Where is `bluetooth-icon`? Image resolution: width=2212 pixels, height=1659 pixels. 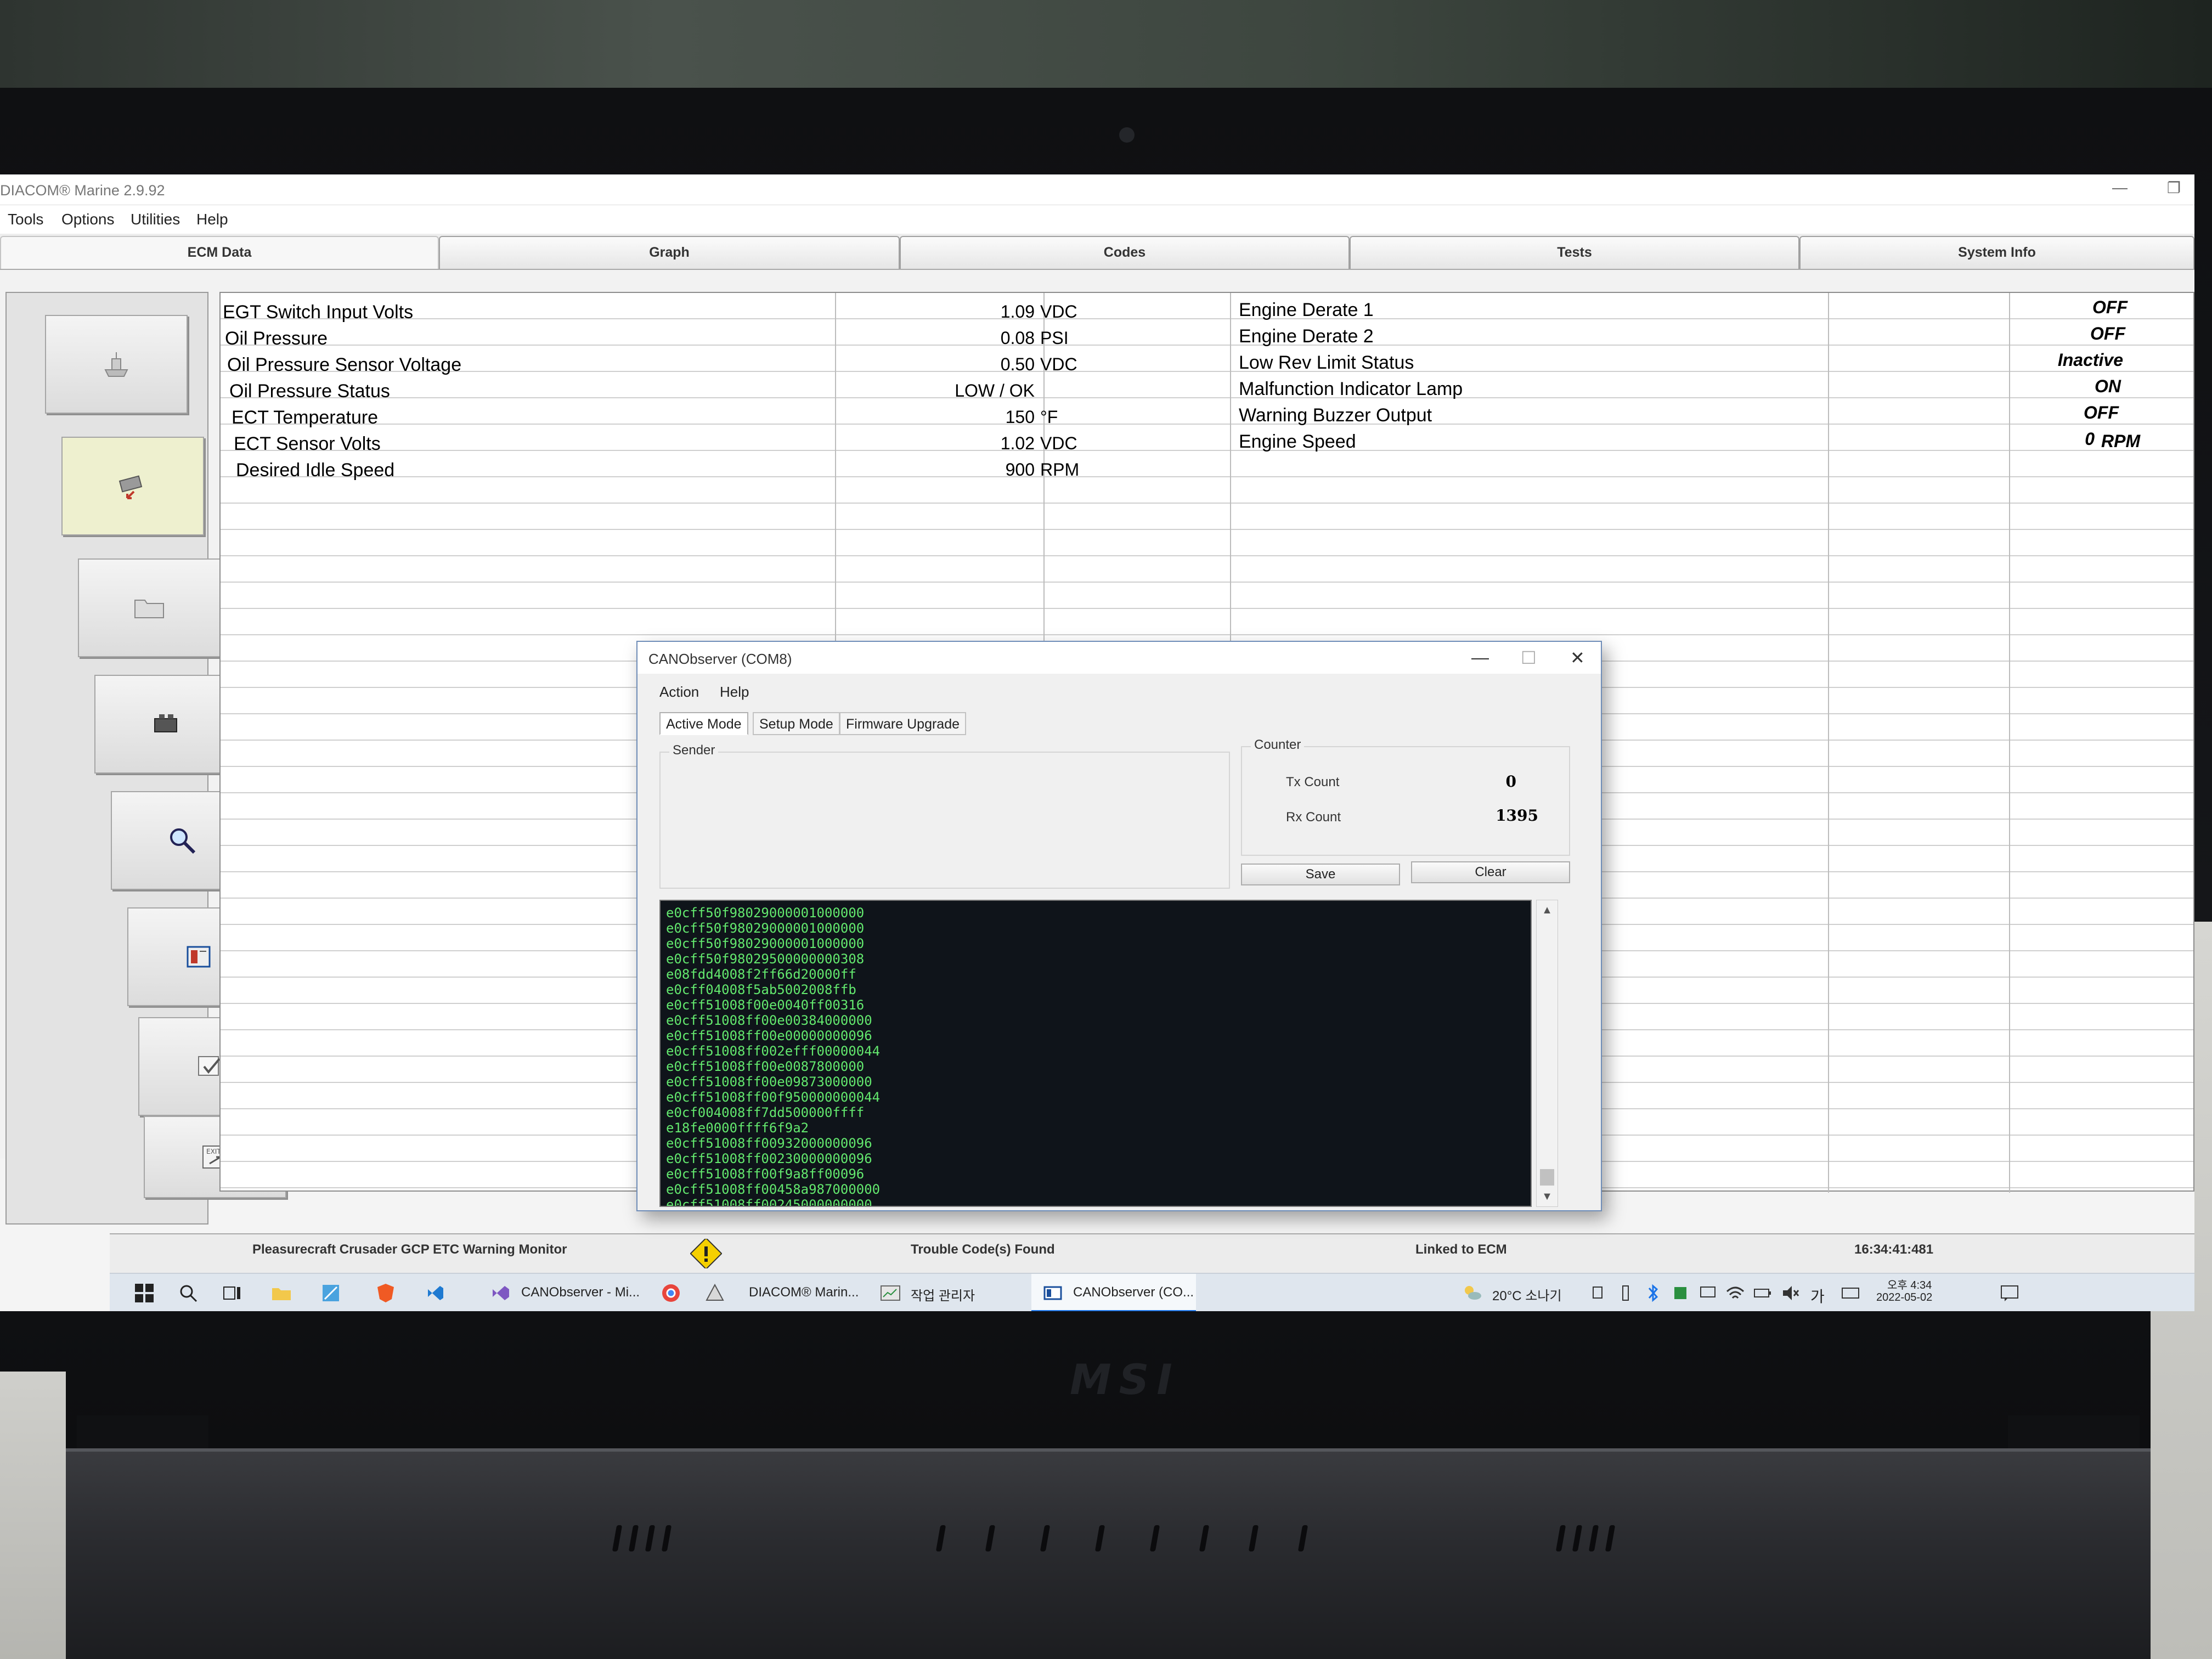 bluetooth-icon is located at coordinates (1653, 1293).